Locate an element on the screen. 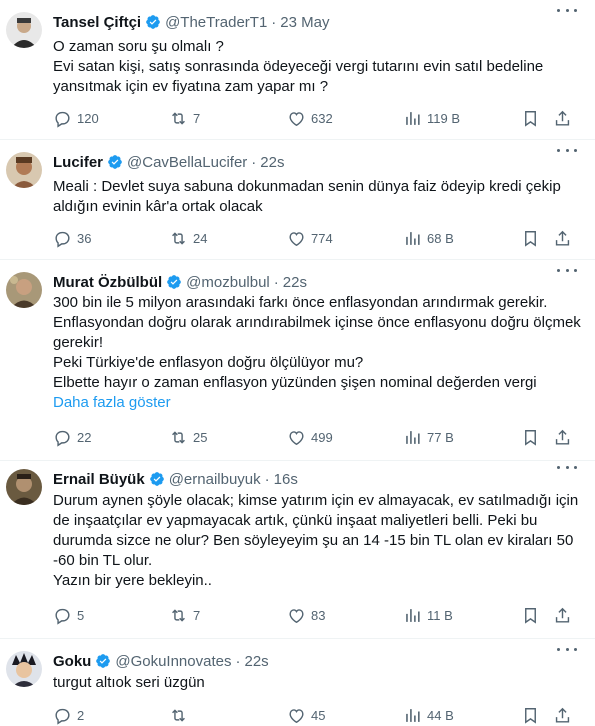 The height and width of the screenshot is (726, 595). reply-button: 120 is located at coordinates (76, 118).